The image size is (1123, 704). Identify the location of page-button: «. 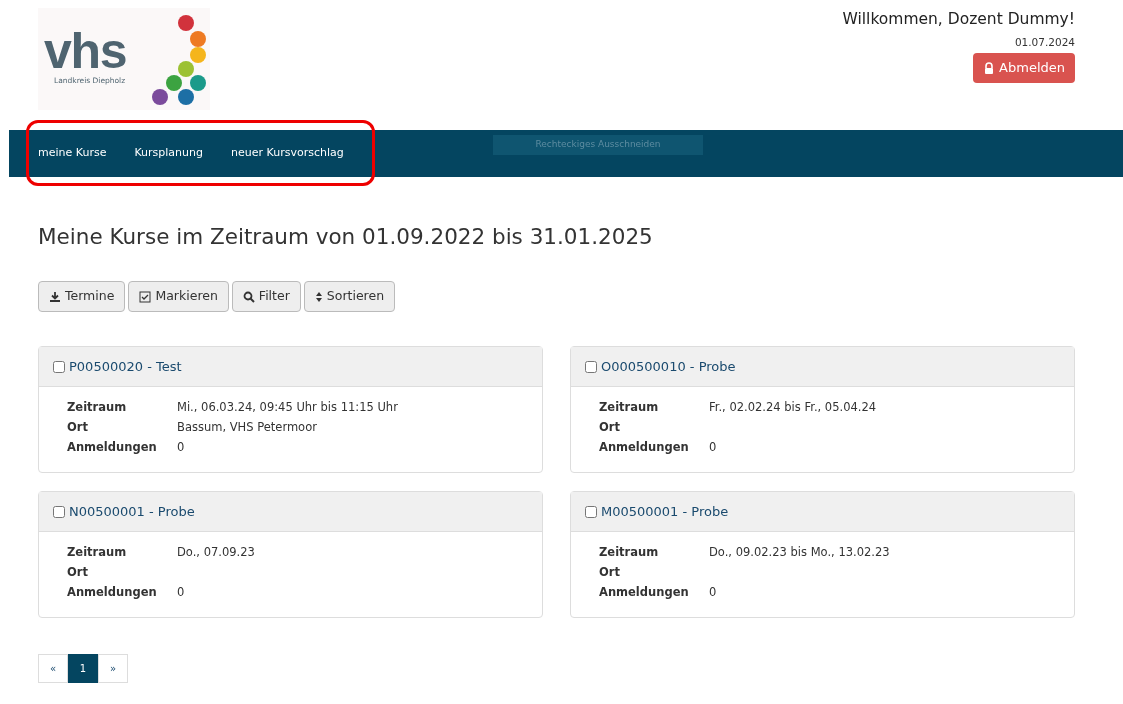
(53, 668).